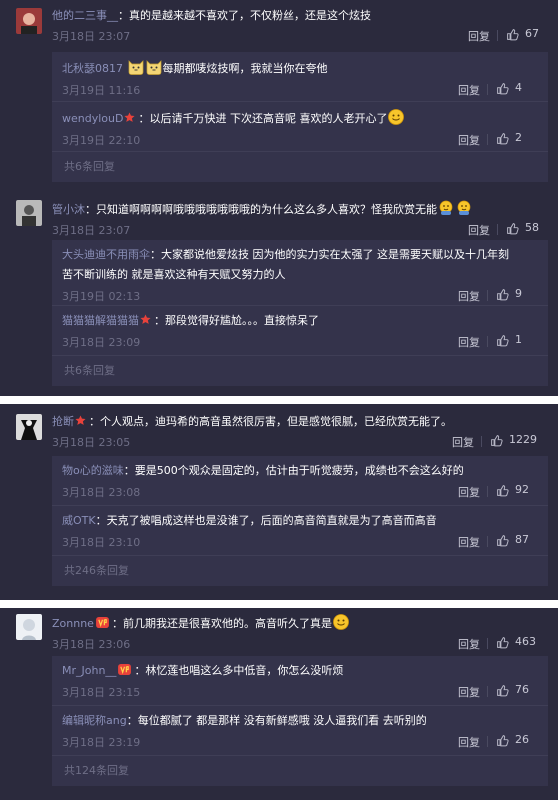 The width and height of the screenshot is (558, 800). I want to click on username: 抢断, so click(63, 421).